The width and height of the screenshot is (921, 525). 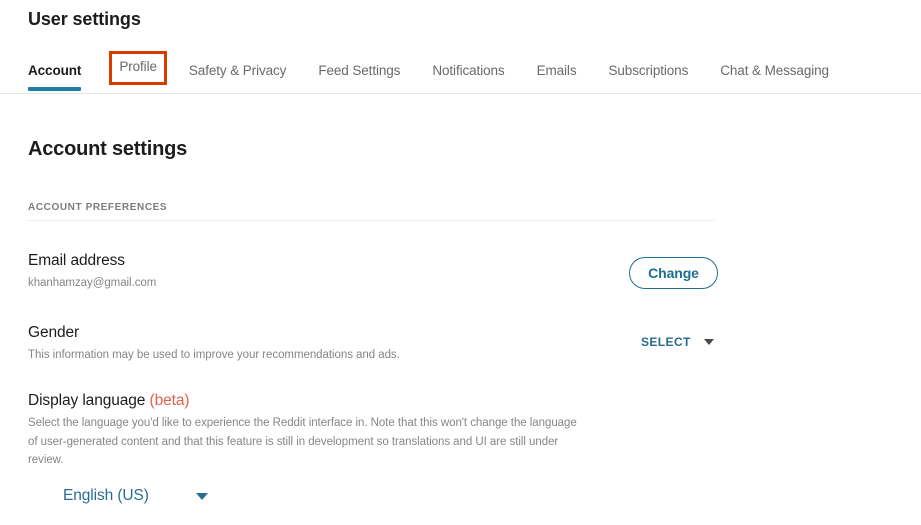 What do you see at coordinates (359, 74) in the screenshot?
I see `tab-feed-settings: Feed Settings` at bounding box center [359, 74].